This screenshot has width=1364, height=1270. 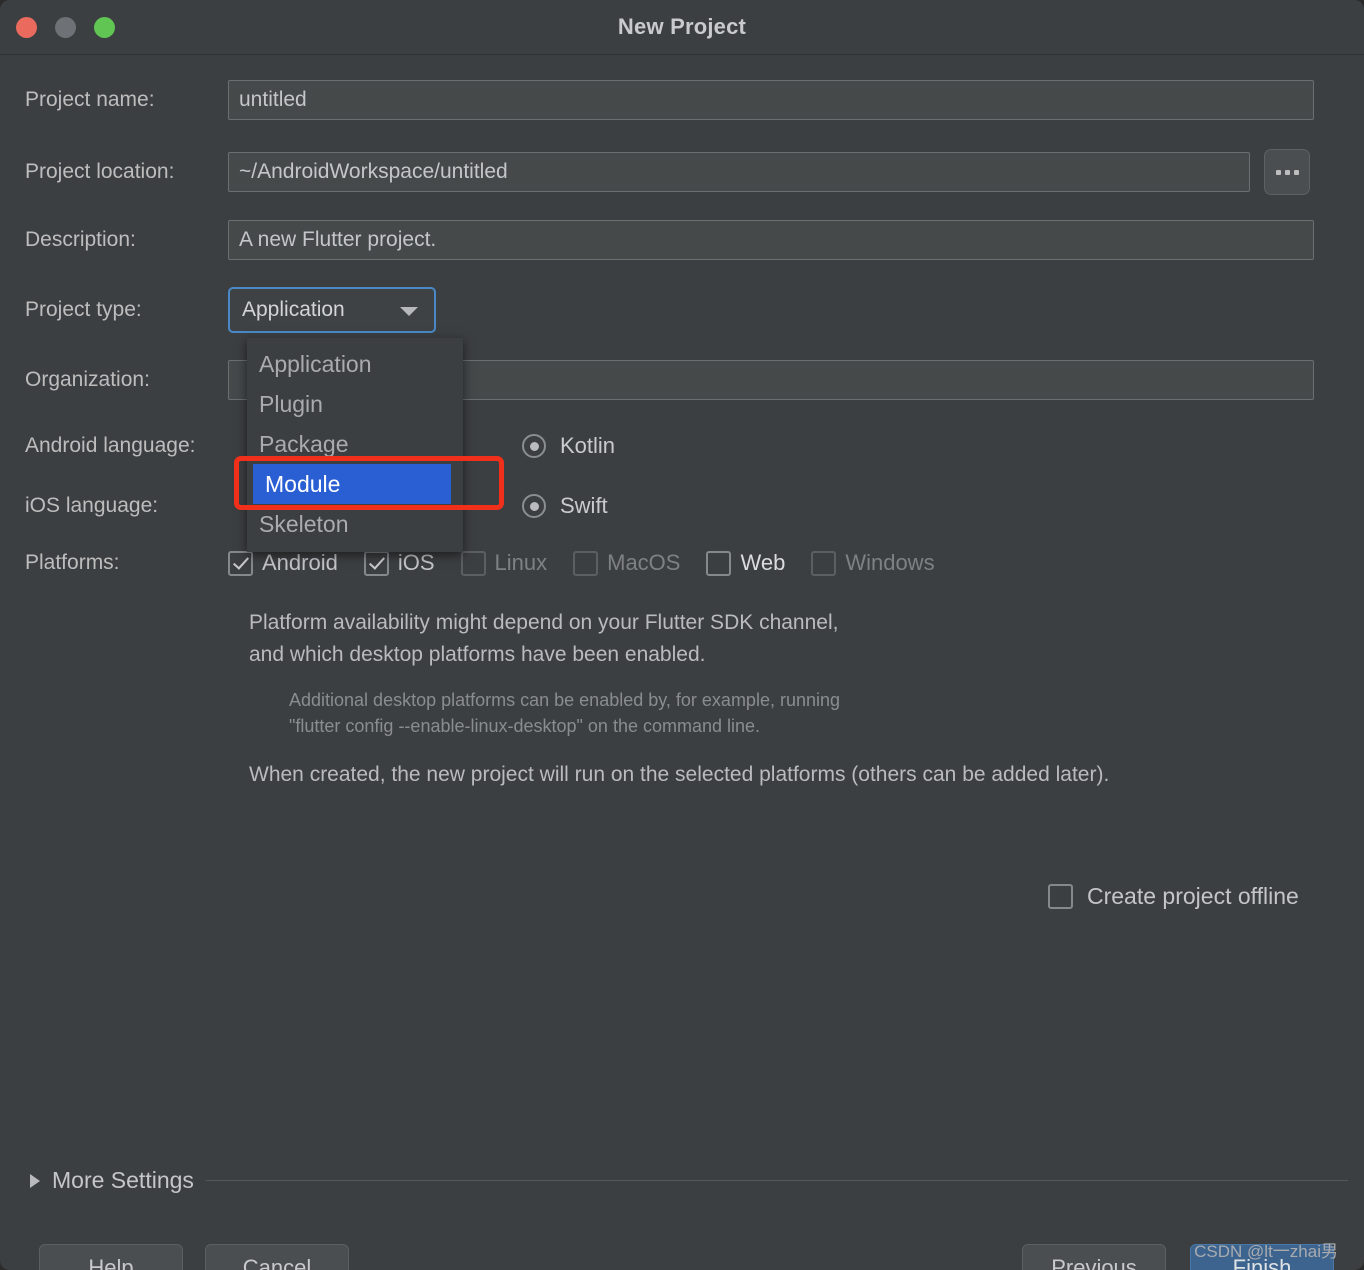 What do you see at coordinates (376, 563) in the screenshot?
I see `checkbox-ios` at bounding box center [376, 563].